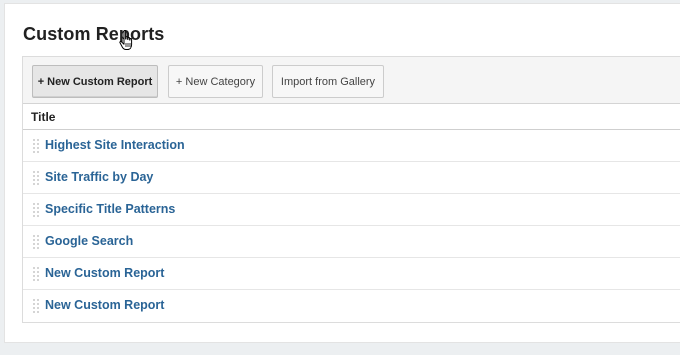 The image size is (680, 355). What do you see at coordinates (110, 209) in the screenshot?
I see `report-link: Specific Title Patterns` at bounding box center [110, 209].